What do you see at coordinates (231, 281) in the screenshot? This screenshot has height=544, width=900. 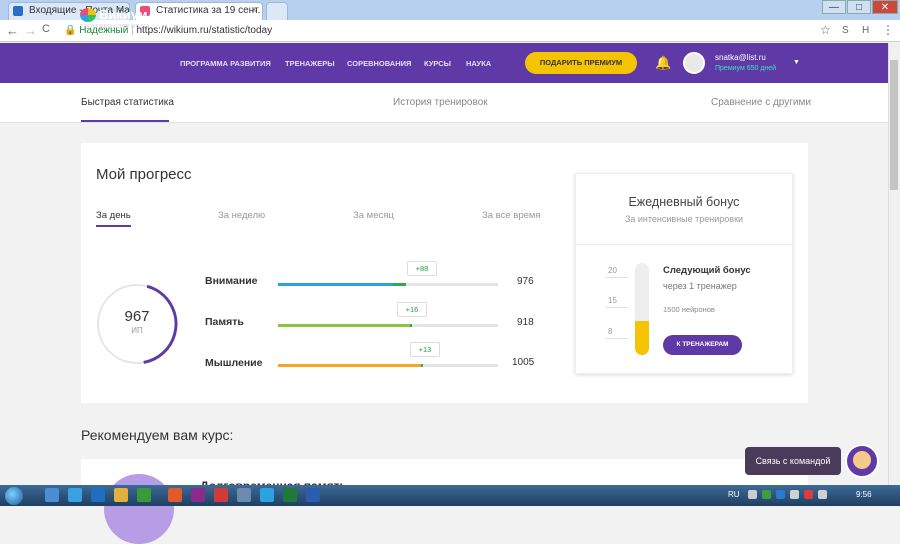 I see `skill-name-attention: Внимание` at bounding box center [231, 281].